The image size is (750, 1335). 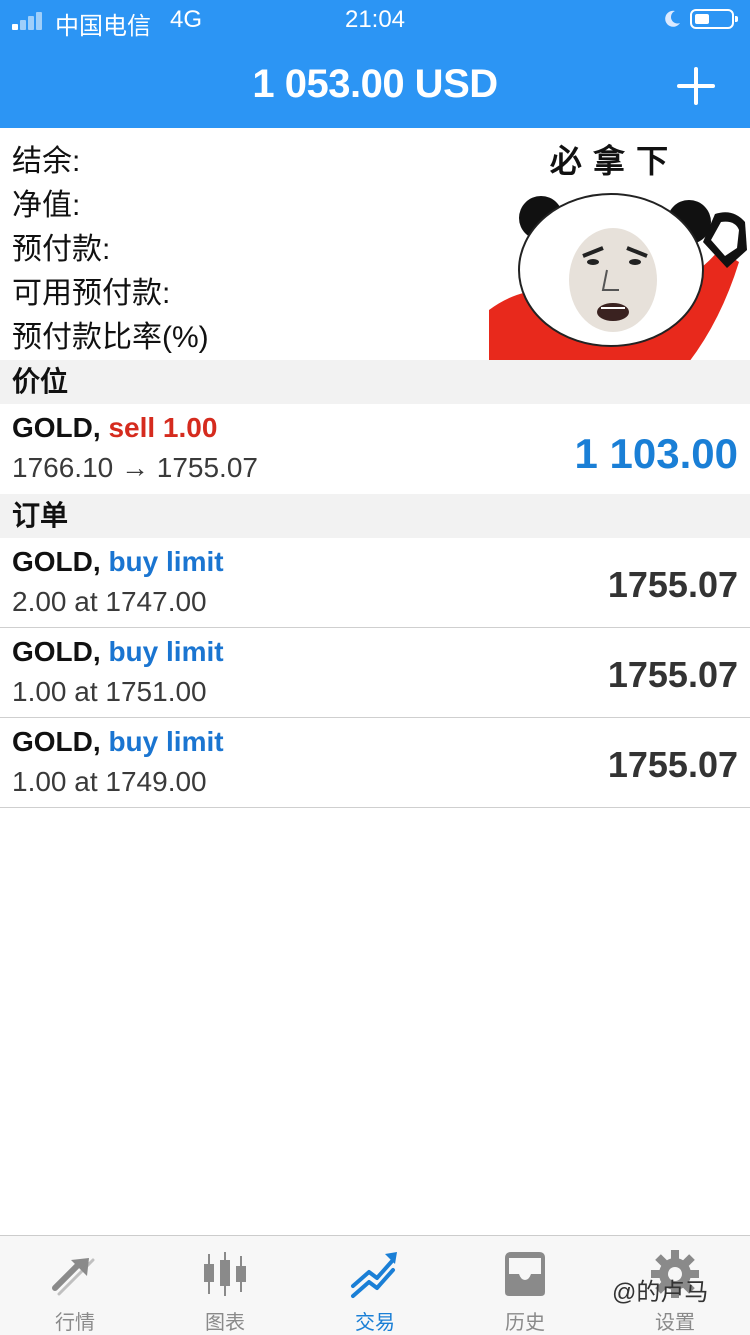 I want to click on panda-meme-image: 必 拿 下, so click(x=619, y=246).